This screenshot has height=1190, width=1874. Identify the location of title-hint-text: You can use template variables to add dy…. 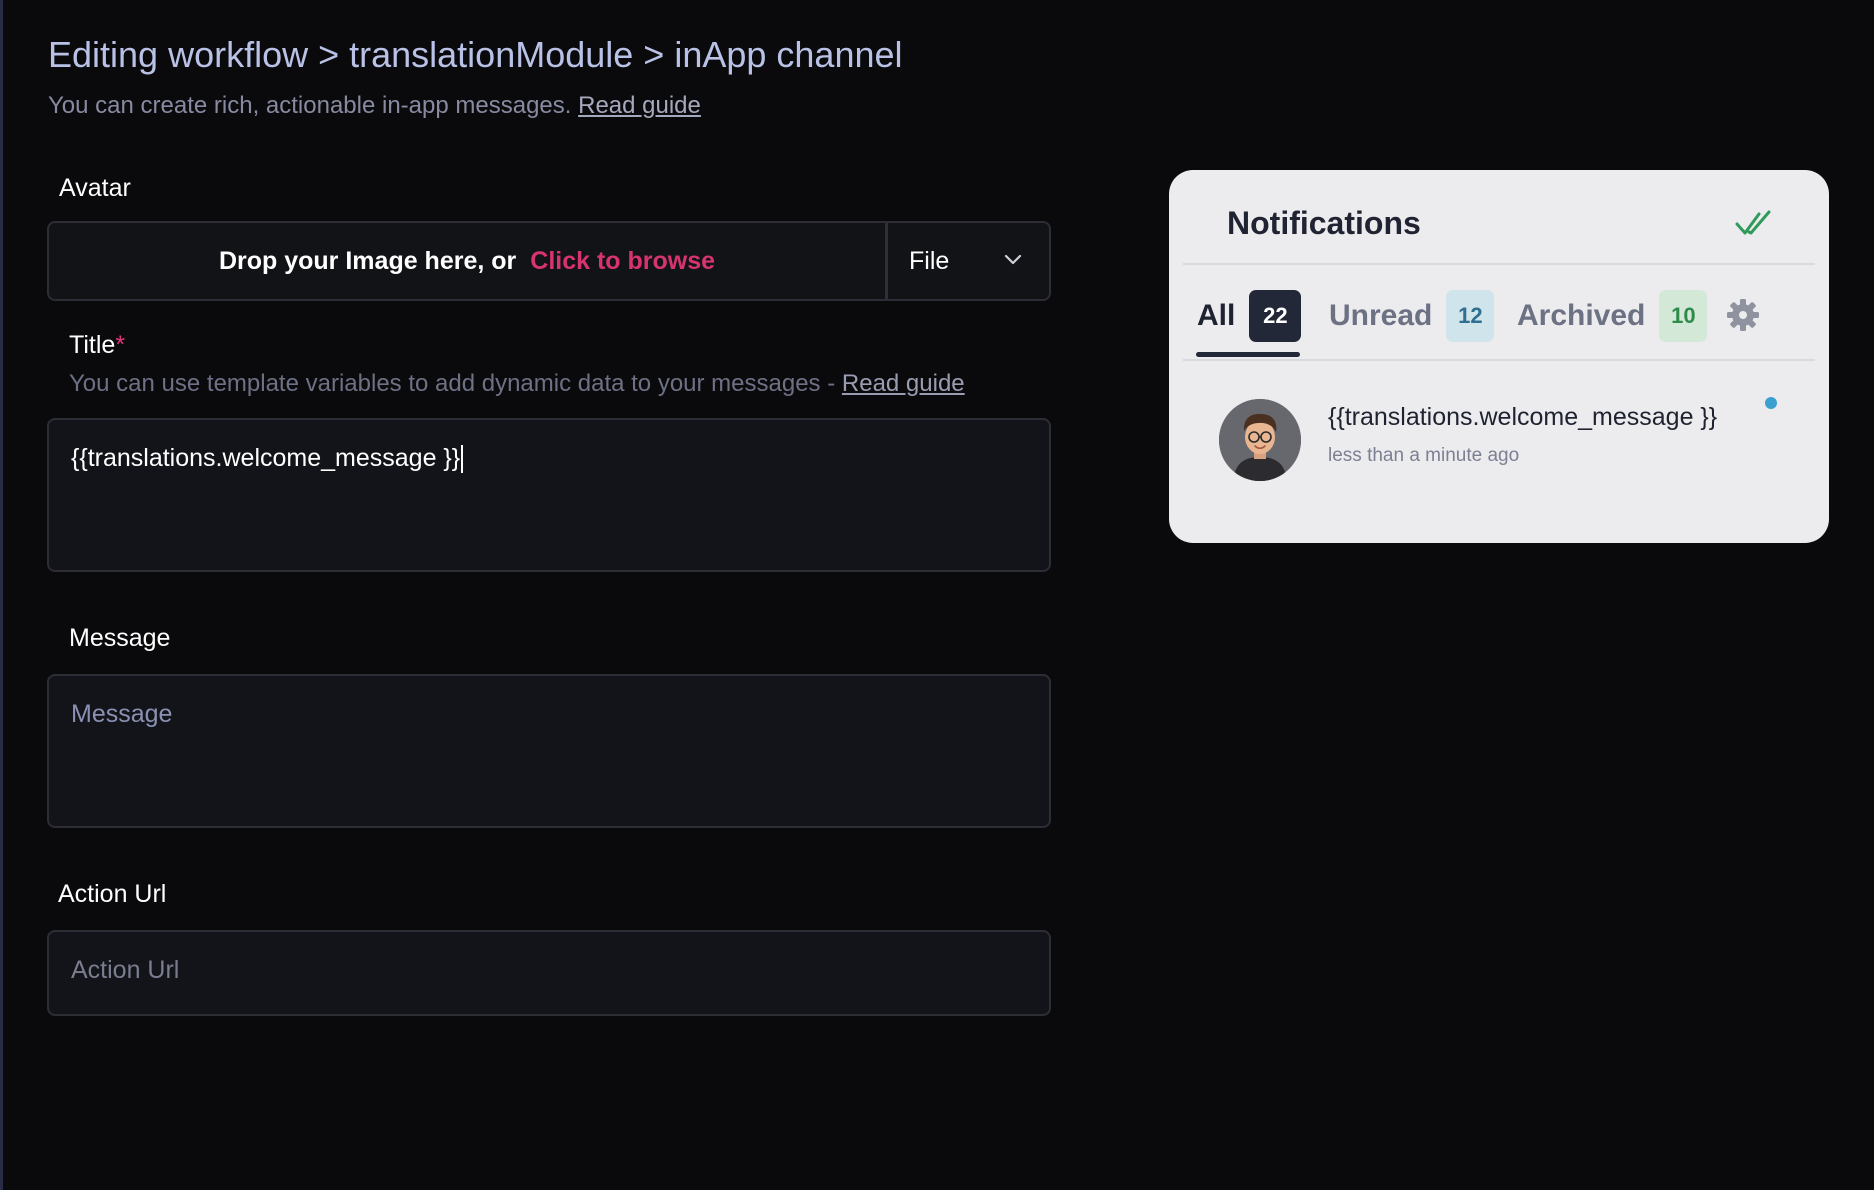
(452, 383).